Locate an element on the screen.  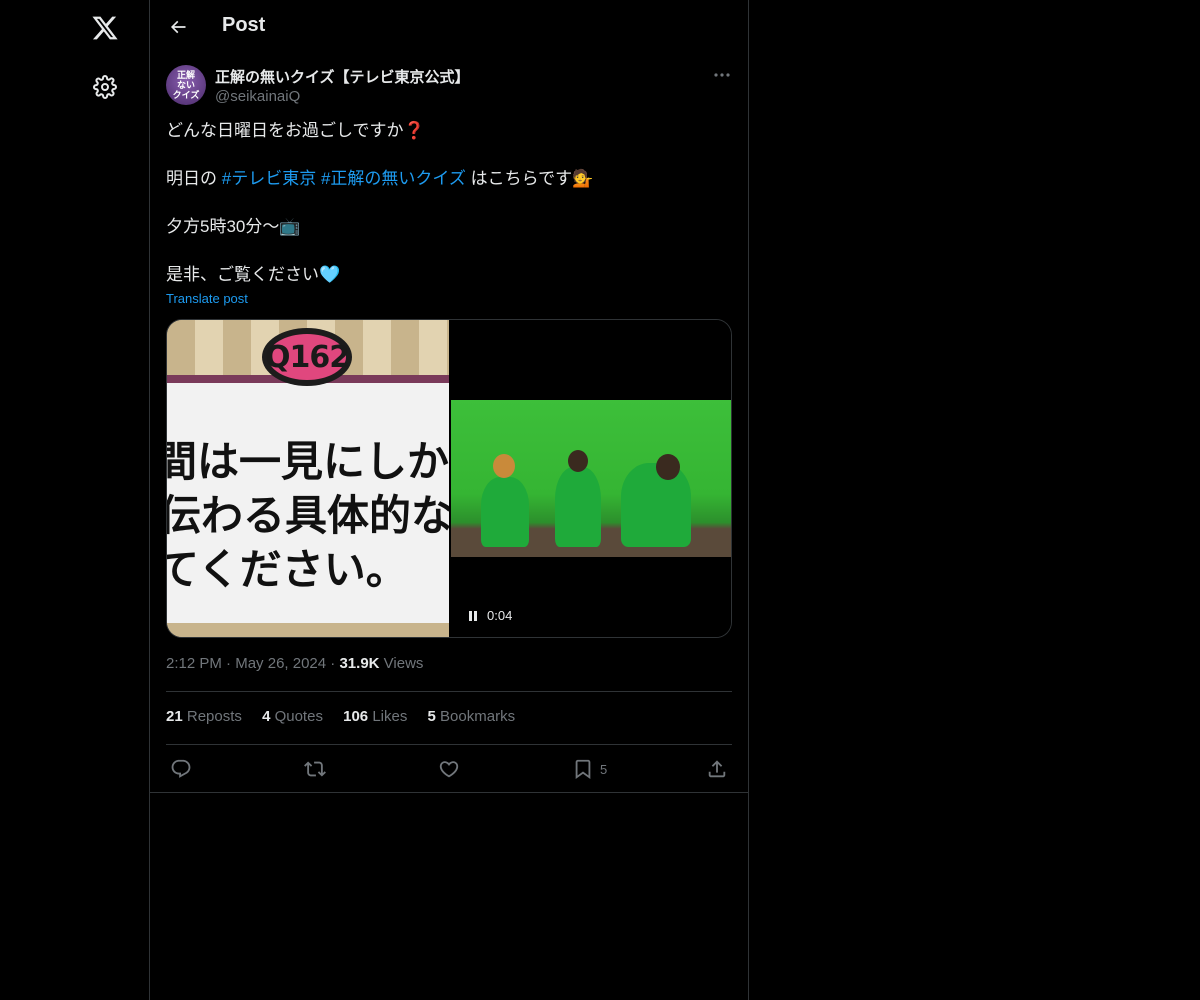
likes-stat: 106 Likes is located at coordinates (375, 716).